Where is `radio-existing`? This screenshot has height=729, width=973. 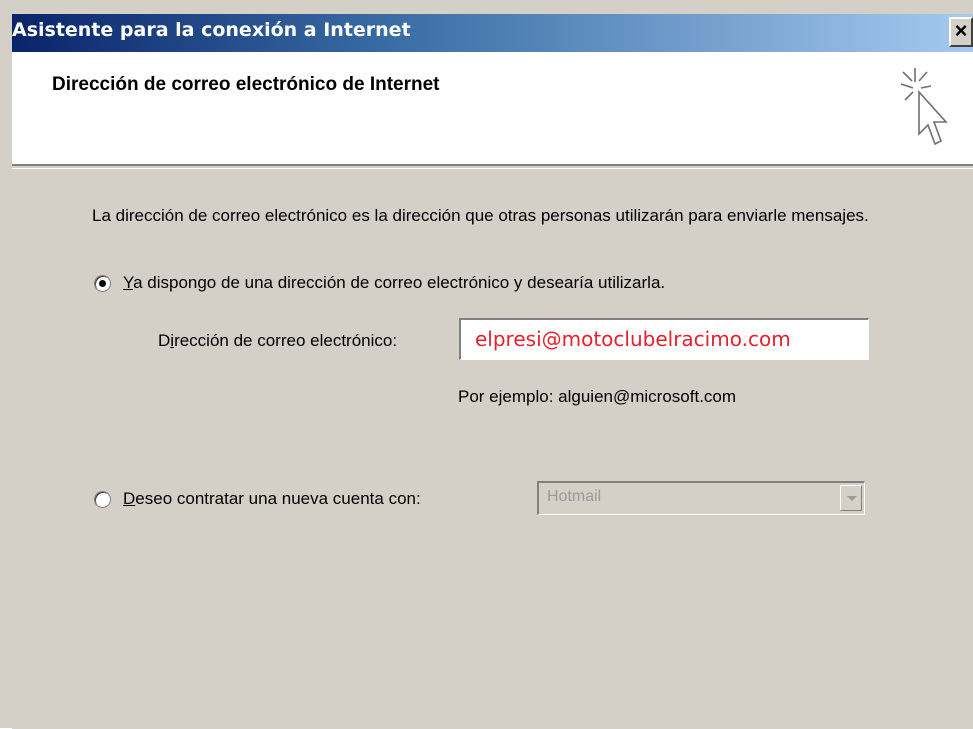
radio-existing is located at coordinates (102, 283).